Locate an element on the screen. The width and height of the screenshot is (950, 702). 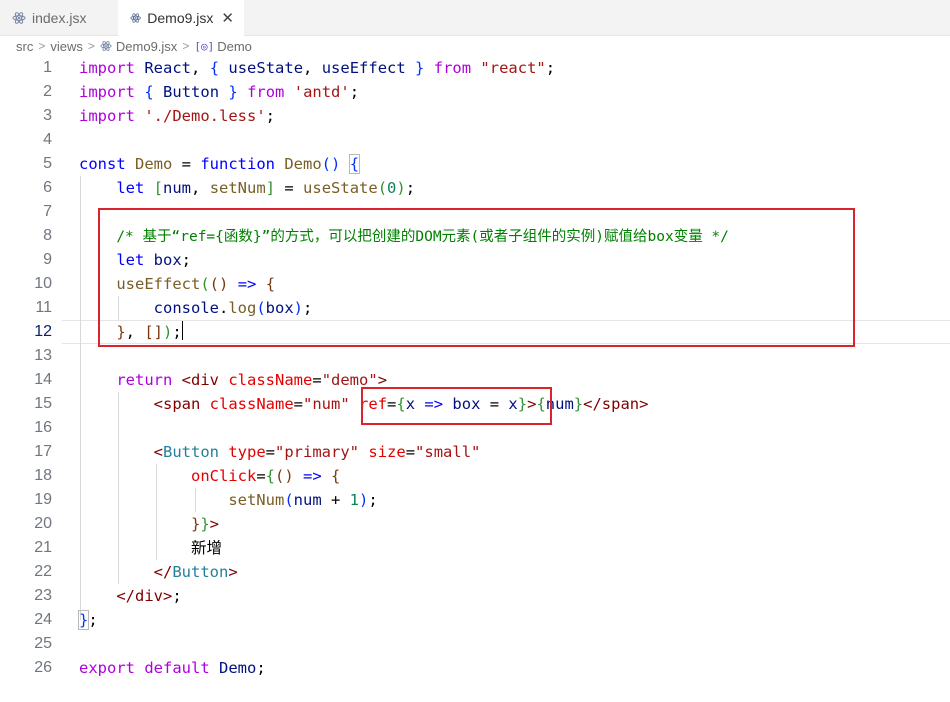
code-line: <Button type="primary" size="small" is located at coordinates (317, 452).